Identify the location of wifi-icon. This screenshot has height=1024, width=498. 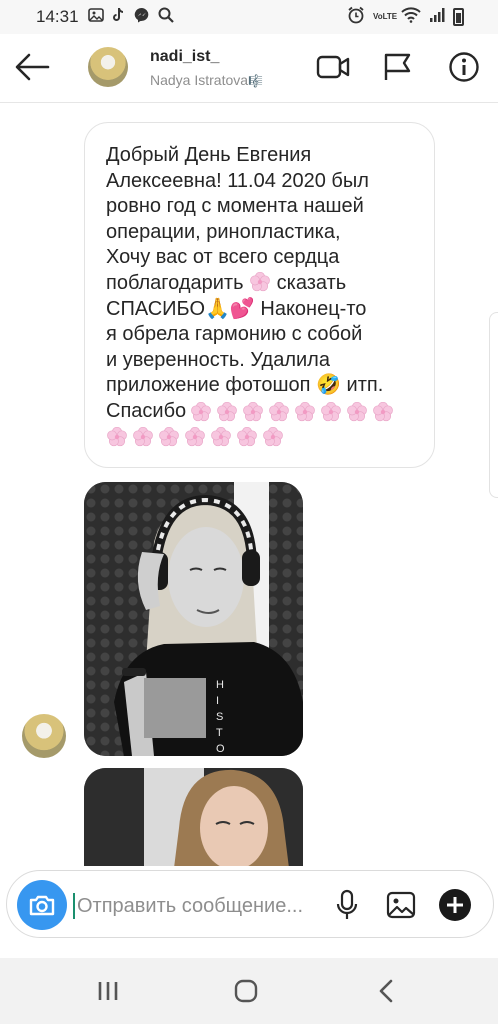
(411, 16).